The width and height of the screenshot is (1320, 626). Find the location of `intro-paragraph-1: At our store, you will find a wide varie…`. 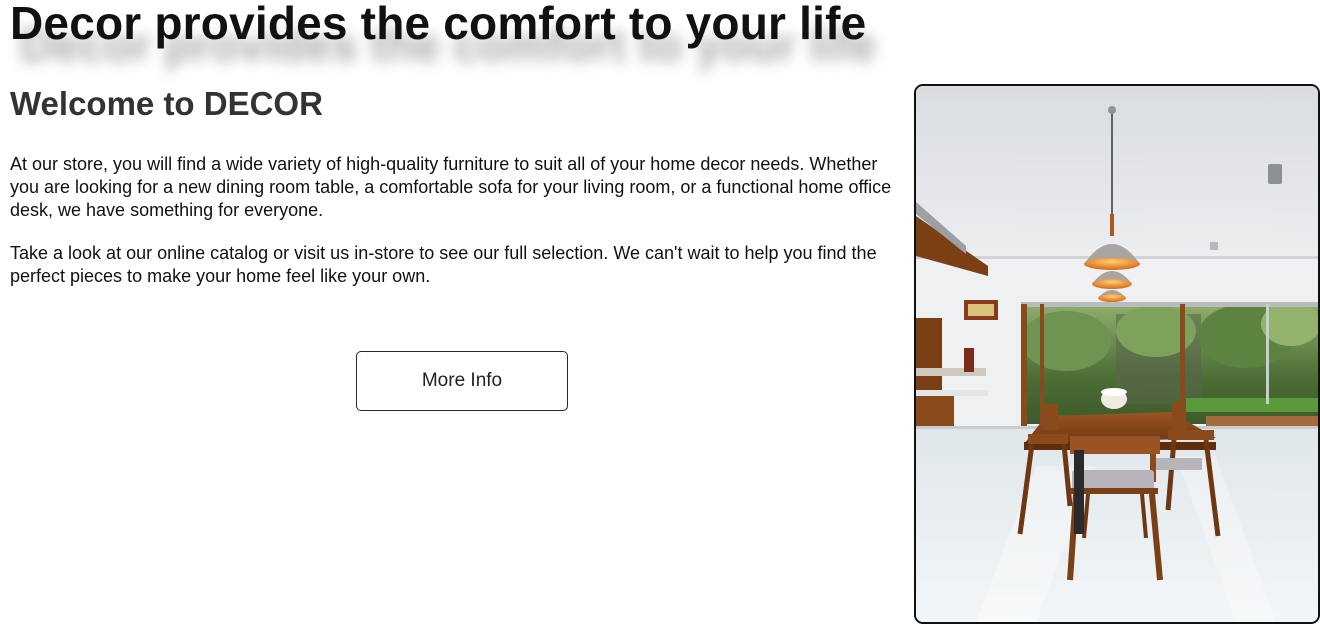

intro-paragraph-1: At our store, you will find a wide varie… is located at coordinates (451, 187).